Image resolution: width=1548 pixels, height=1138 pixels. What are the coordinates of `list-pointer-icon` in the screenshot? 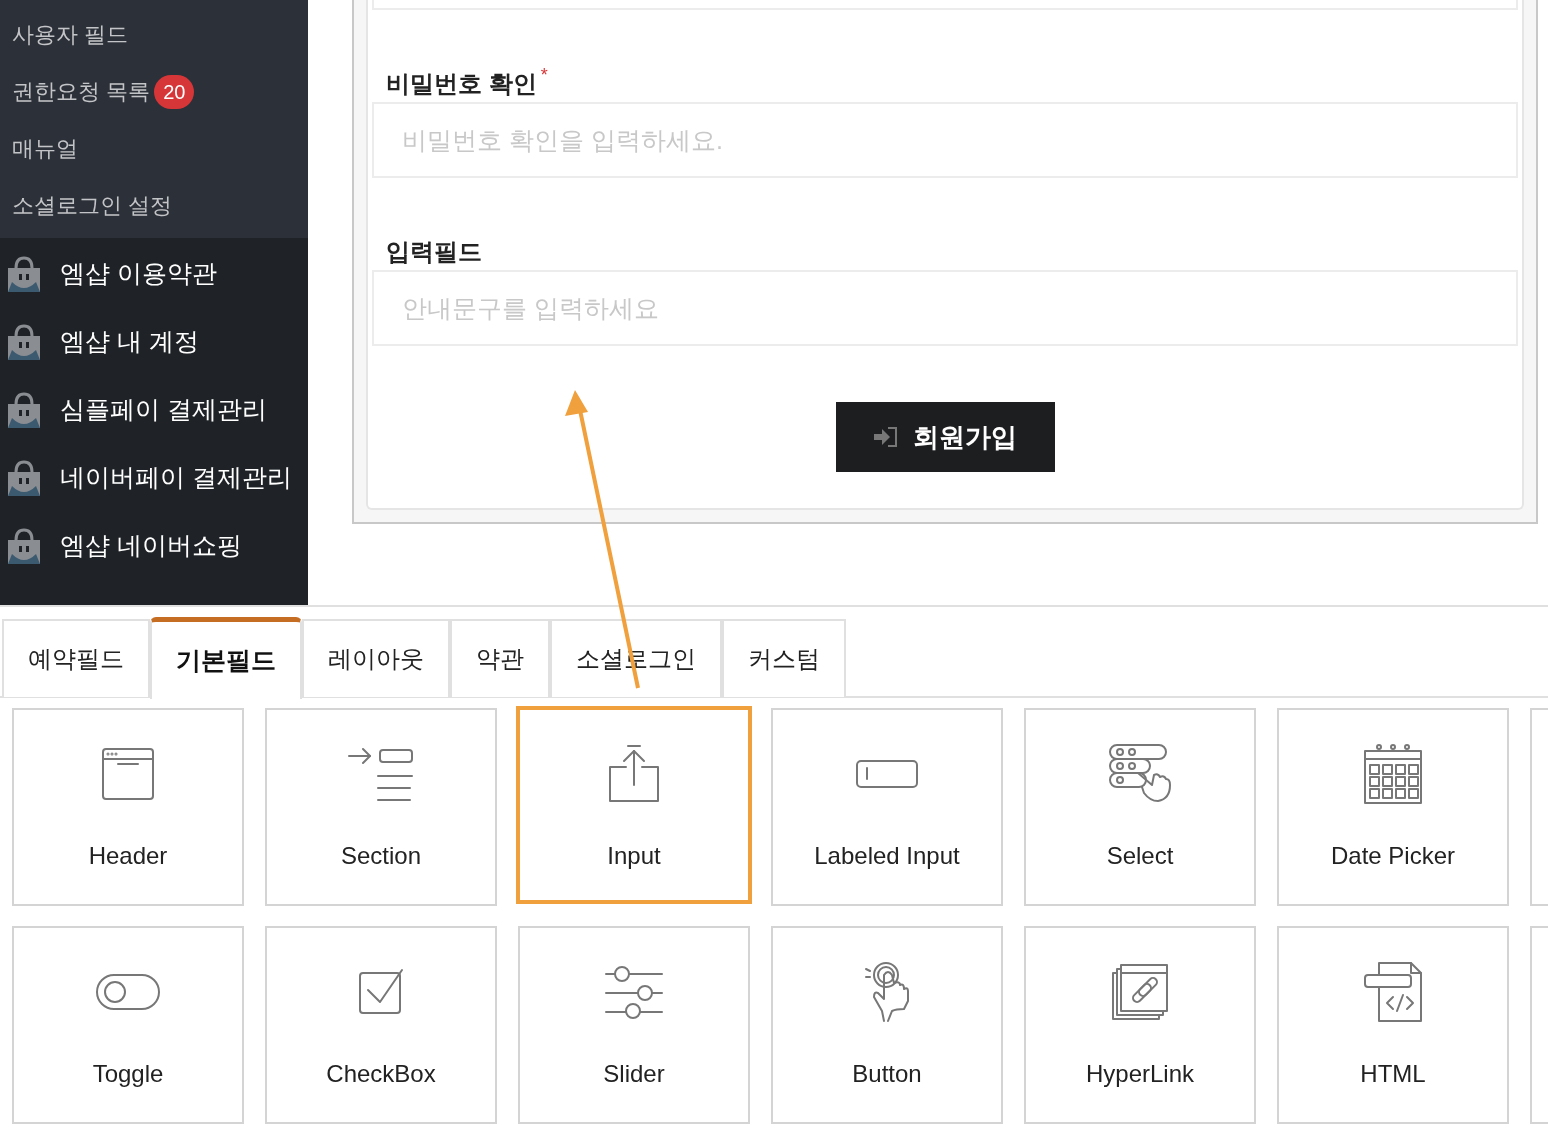 It's located at (1140, 774).